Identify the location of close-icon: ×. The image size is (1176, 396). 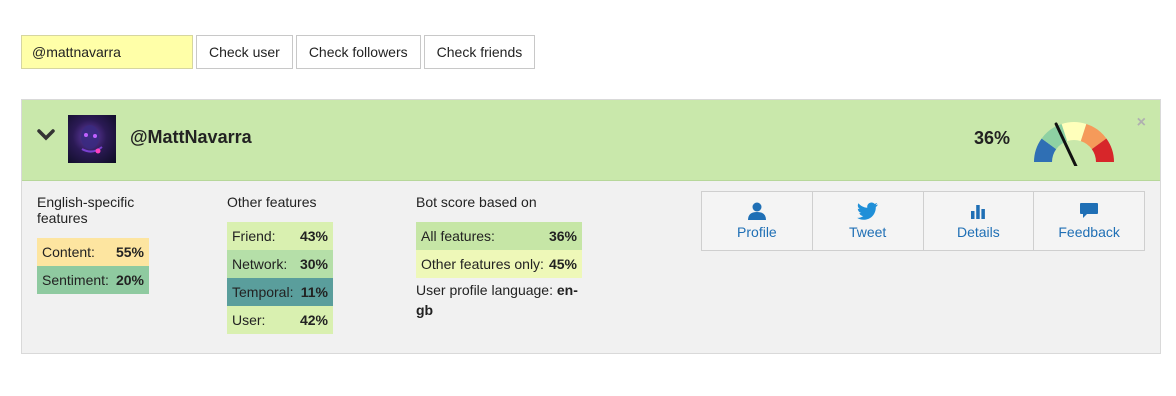
(1141, 123).